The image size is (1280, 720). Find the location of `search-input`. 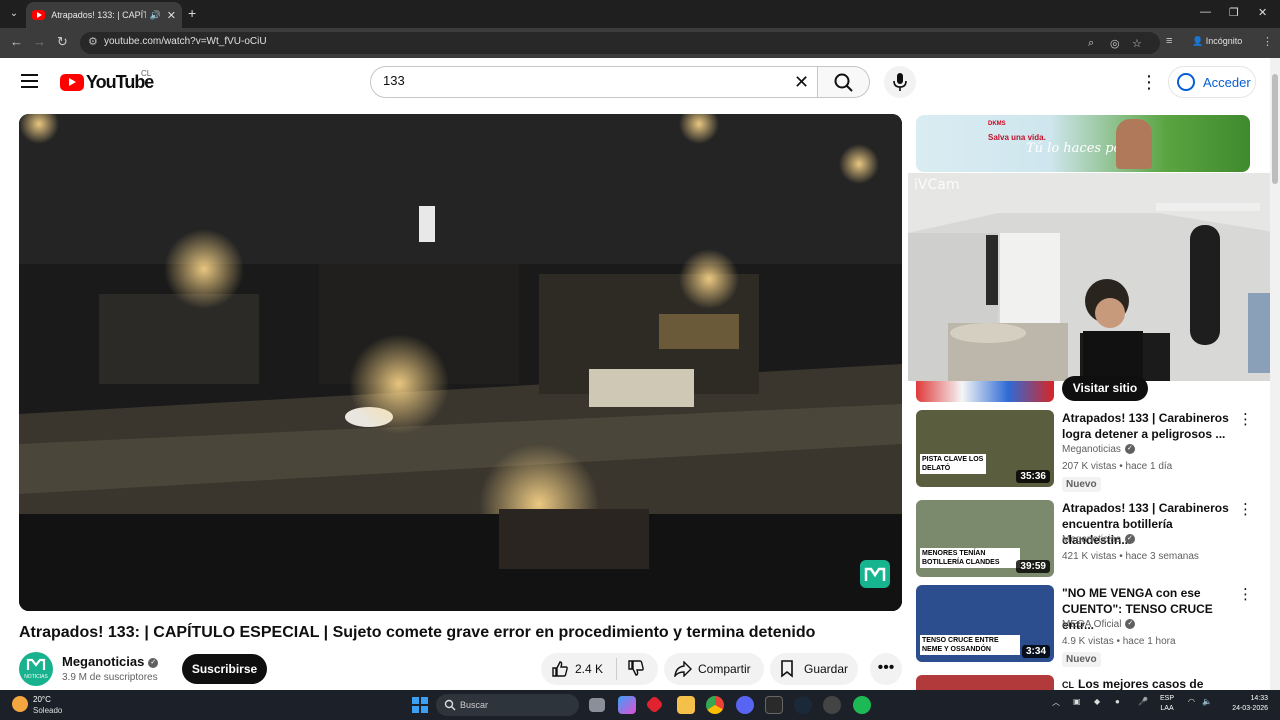

search-input is located at coordinates (573, 80).